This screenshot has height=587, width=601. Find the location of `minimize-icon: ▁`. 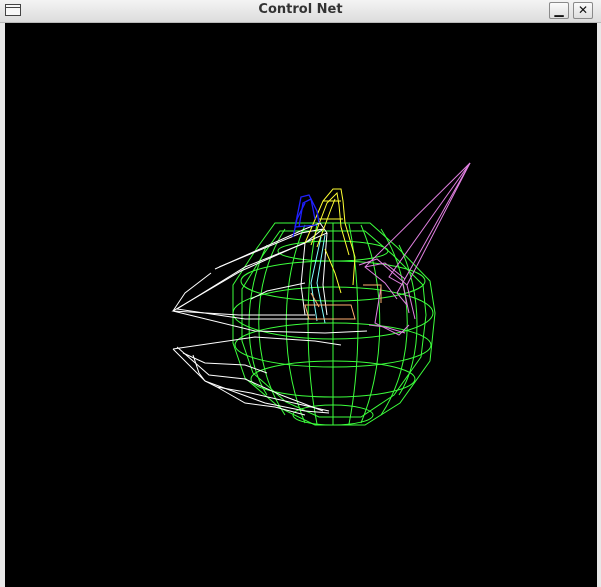

minimize-icon: ▁ is located at coordinates (559, 10).